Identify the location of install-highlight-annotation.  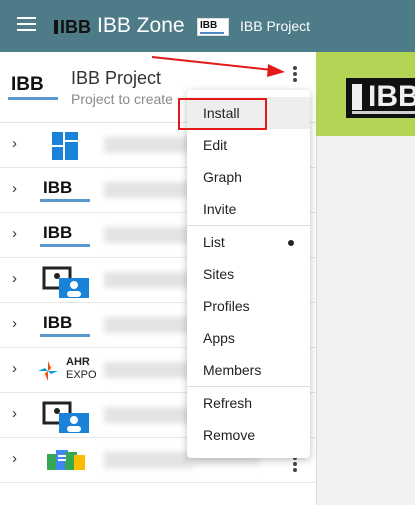
(222, 114).